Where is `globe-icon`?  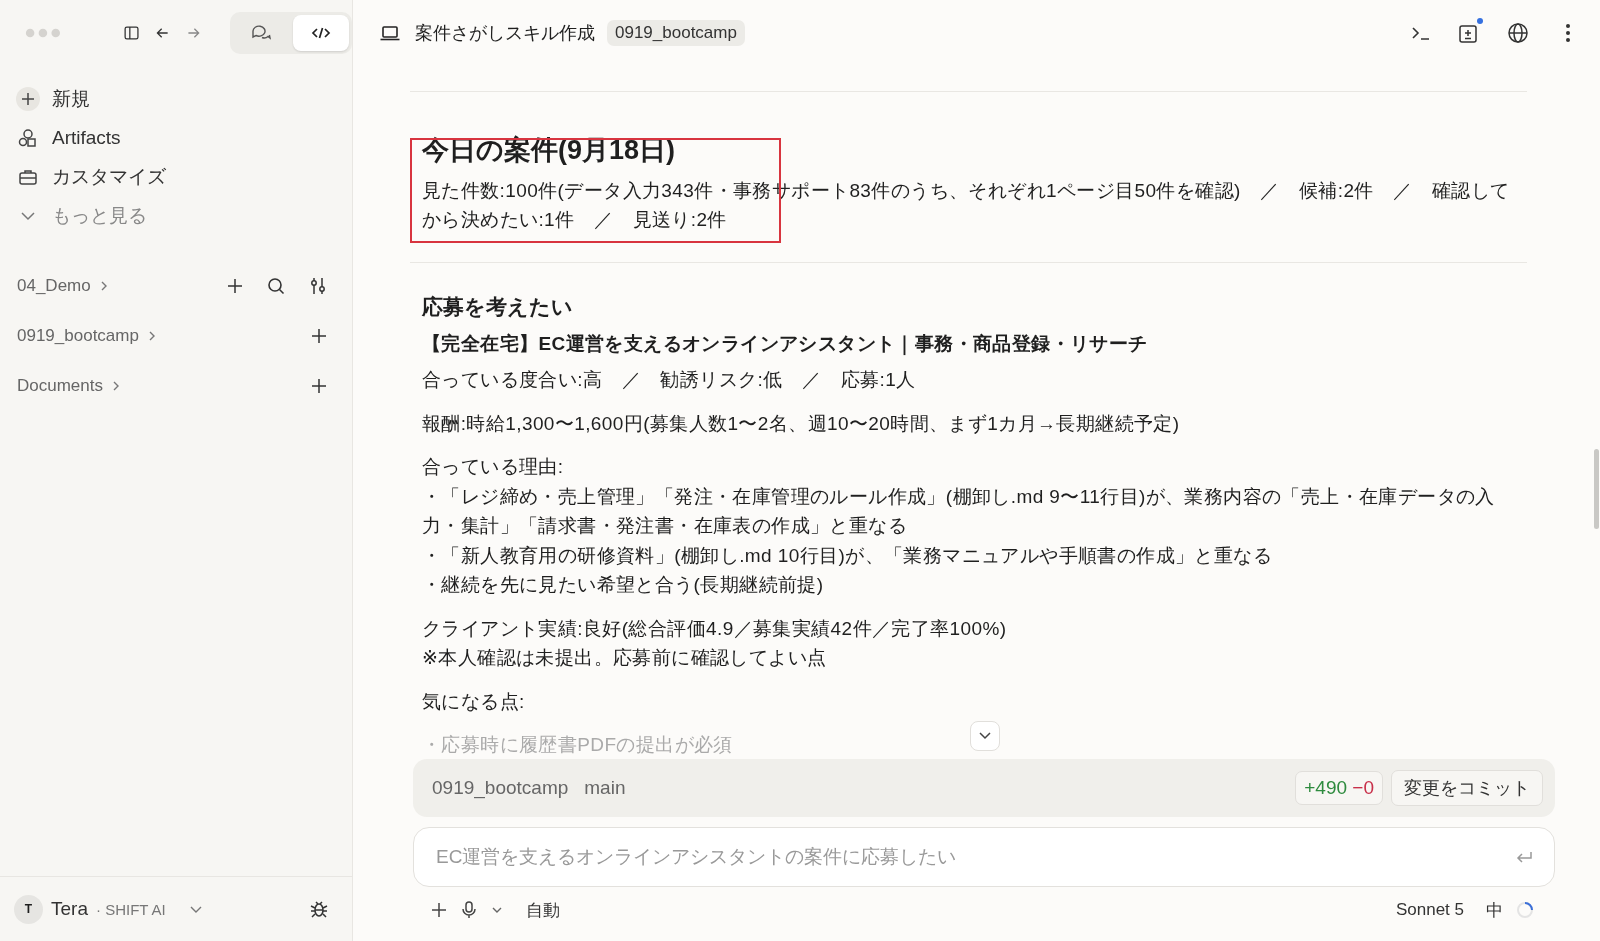 globe-icon is located at coordinates (1518, 33).